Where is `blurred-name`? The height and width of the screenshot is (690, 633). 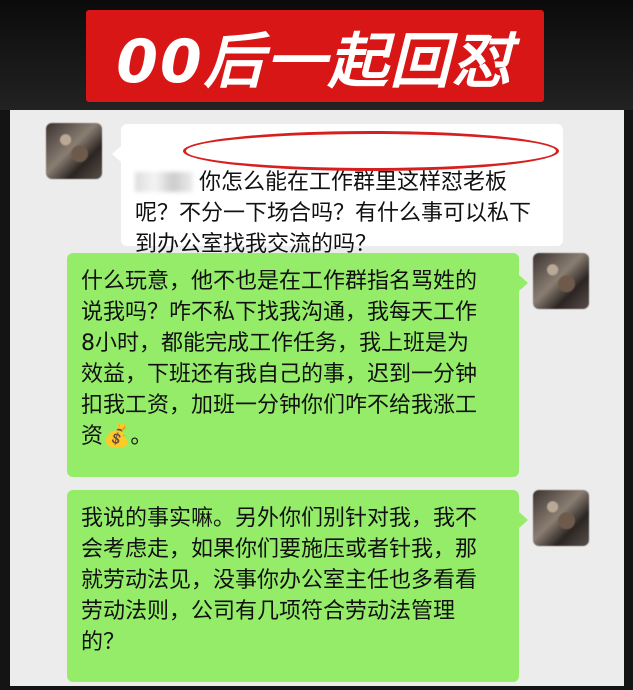 blurred-name is located at coordinates (164, 182).